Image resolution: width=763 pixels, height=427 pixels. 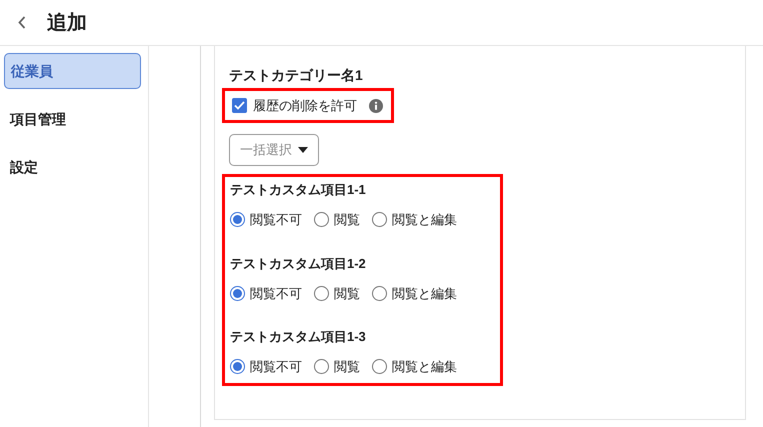 I want to click on checkbox-label: 履歴の削除を許可, so click(x=305, y=105).